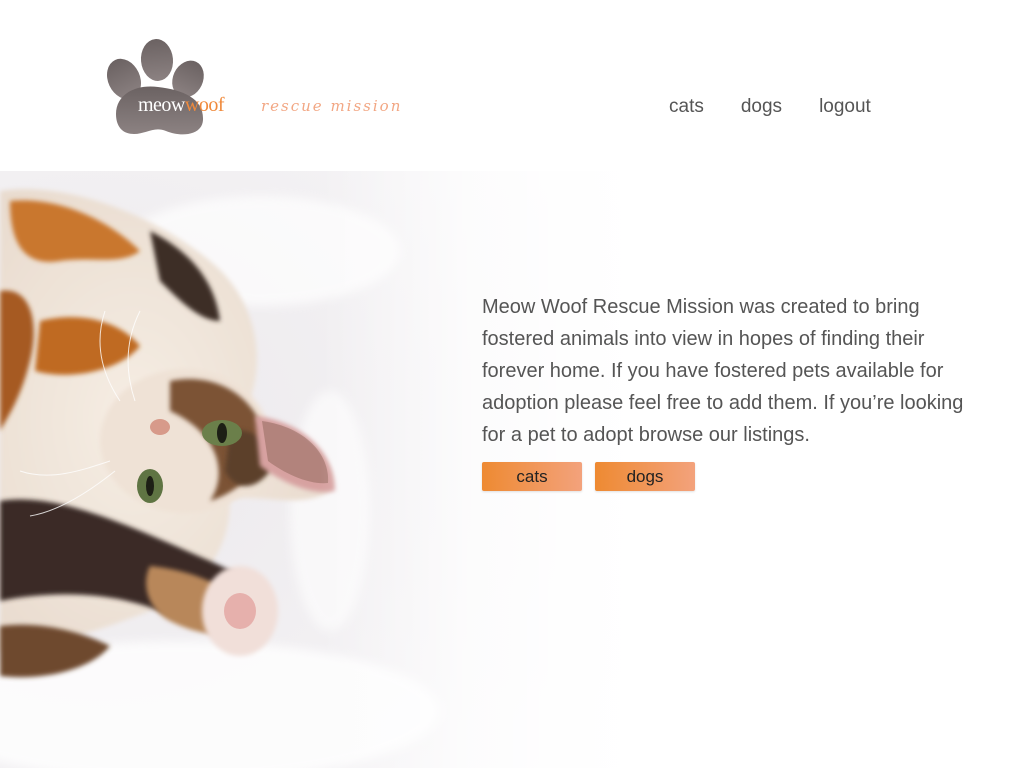 The image size is (1024, 768). What do you see at coordinates (332, 106) in the screenshot?
I see `brand-tagline: rescue mission` at bounding box center [332, 106].